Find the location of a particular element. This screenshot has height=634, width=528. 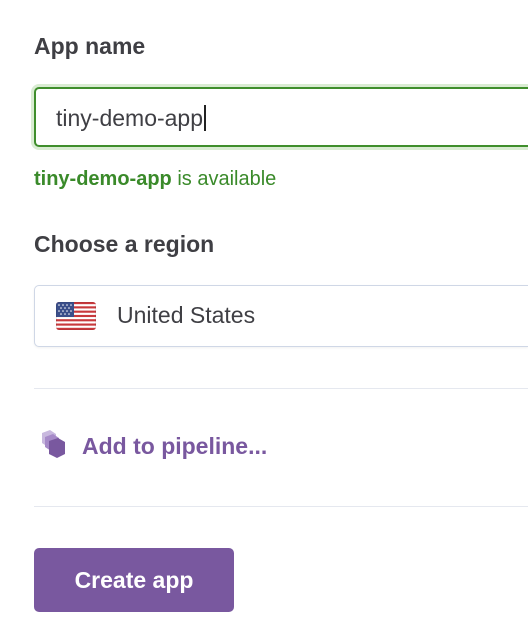

app-name-value-text: tiny-demo-app is located at coordinates (130, 118).